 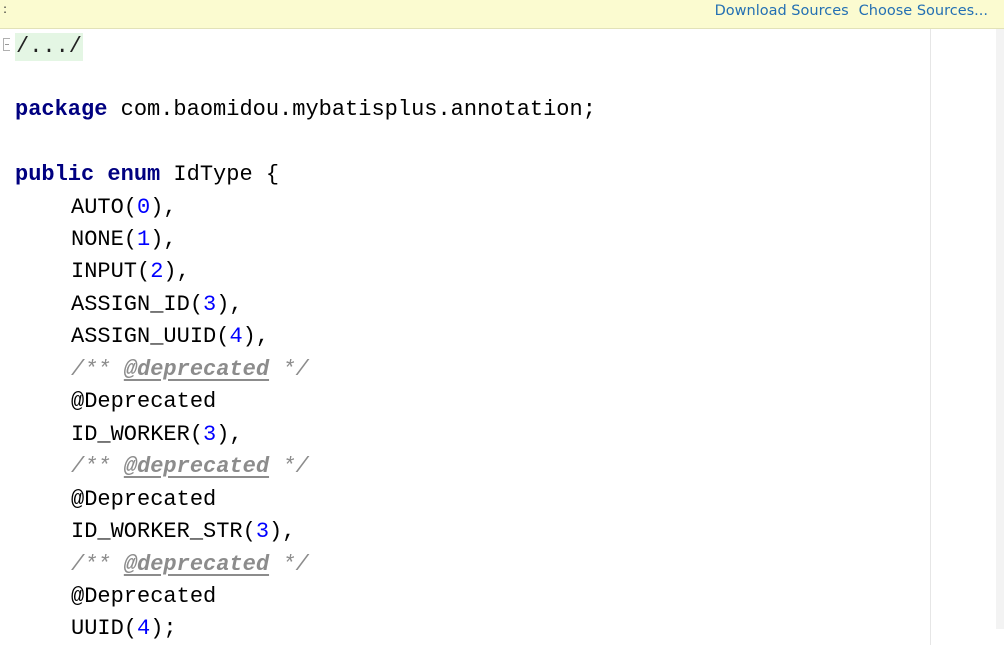 What do you see at coordinates (782, 11) in the screenshot?
I see `download-sources-link: Download Sources` at bounding box center [782, 11].